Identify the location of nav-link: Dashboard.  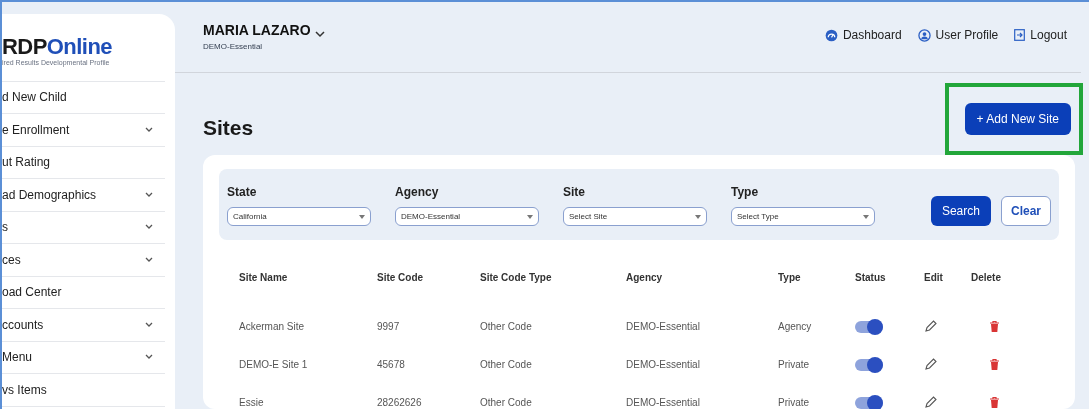
(872, 35).